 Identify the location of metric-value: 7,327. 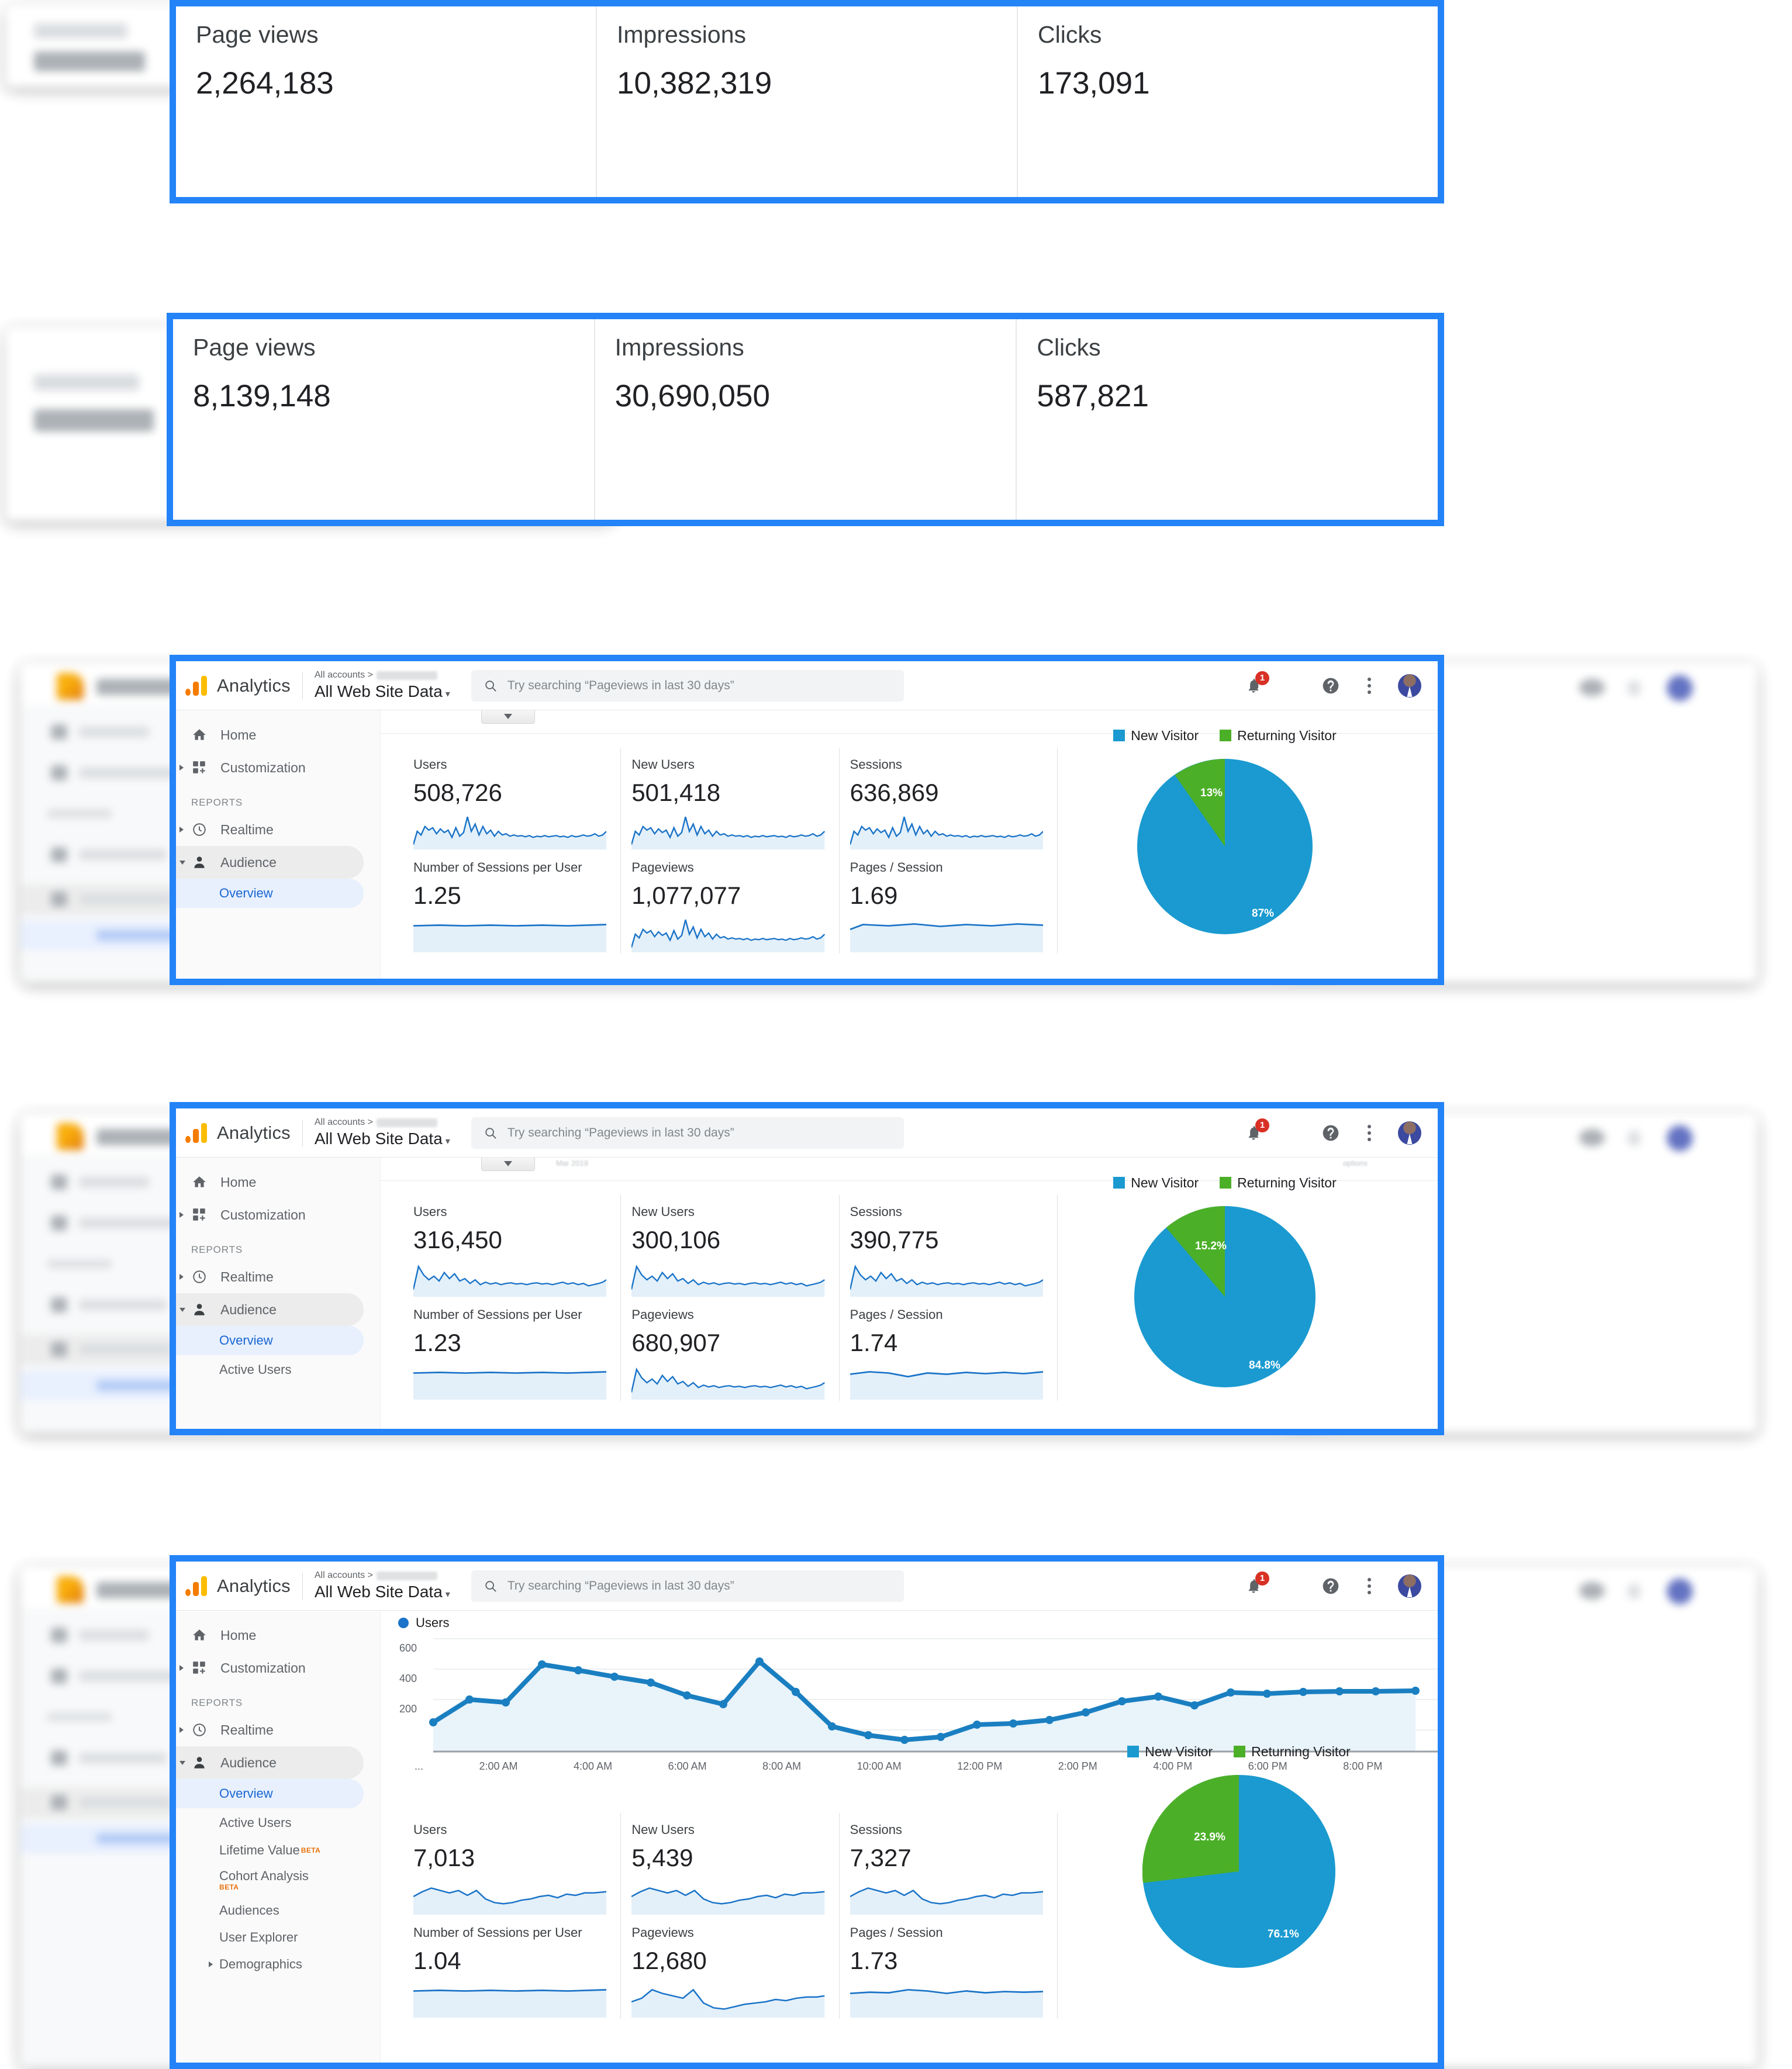
(880, 1858).